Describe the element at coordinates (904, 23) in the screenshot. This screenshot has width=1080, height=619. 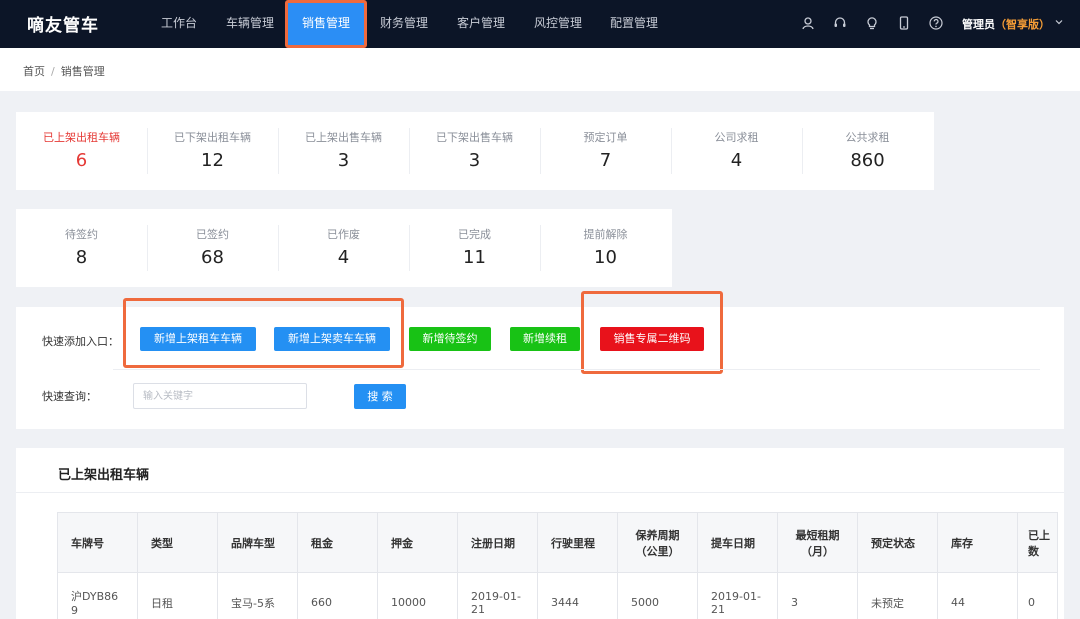
I see `mobile-icon` at that location.